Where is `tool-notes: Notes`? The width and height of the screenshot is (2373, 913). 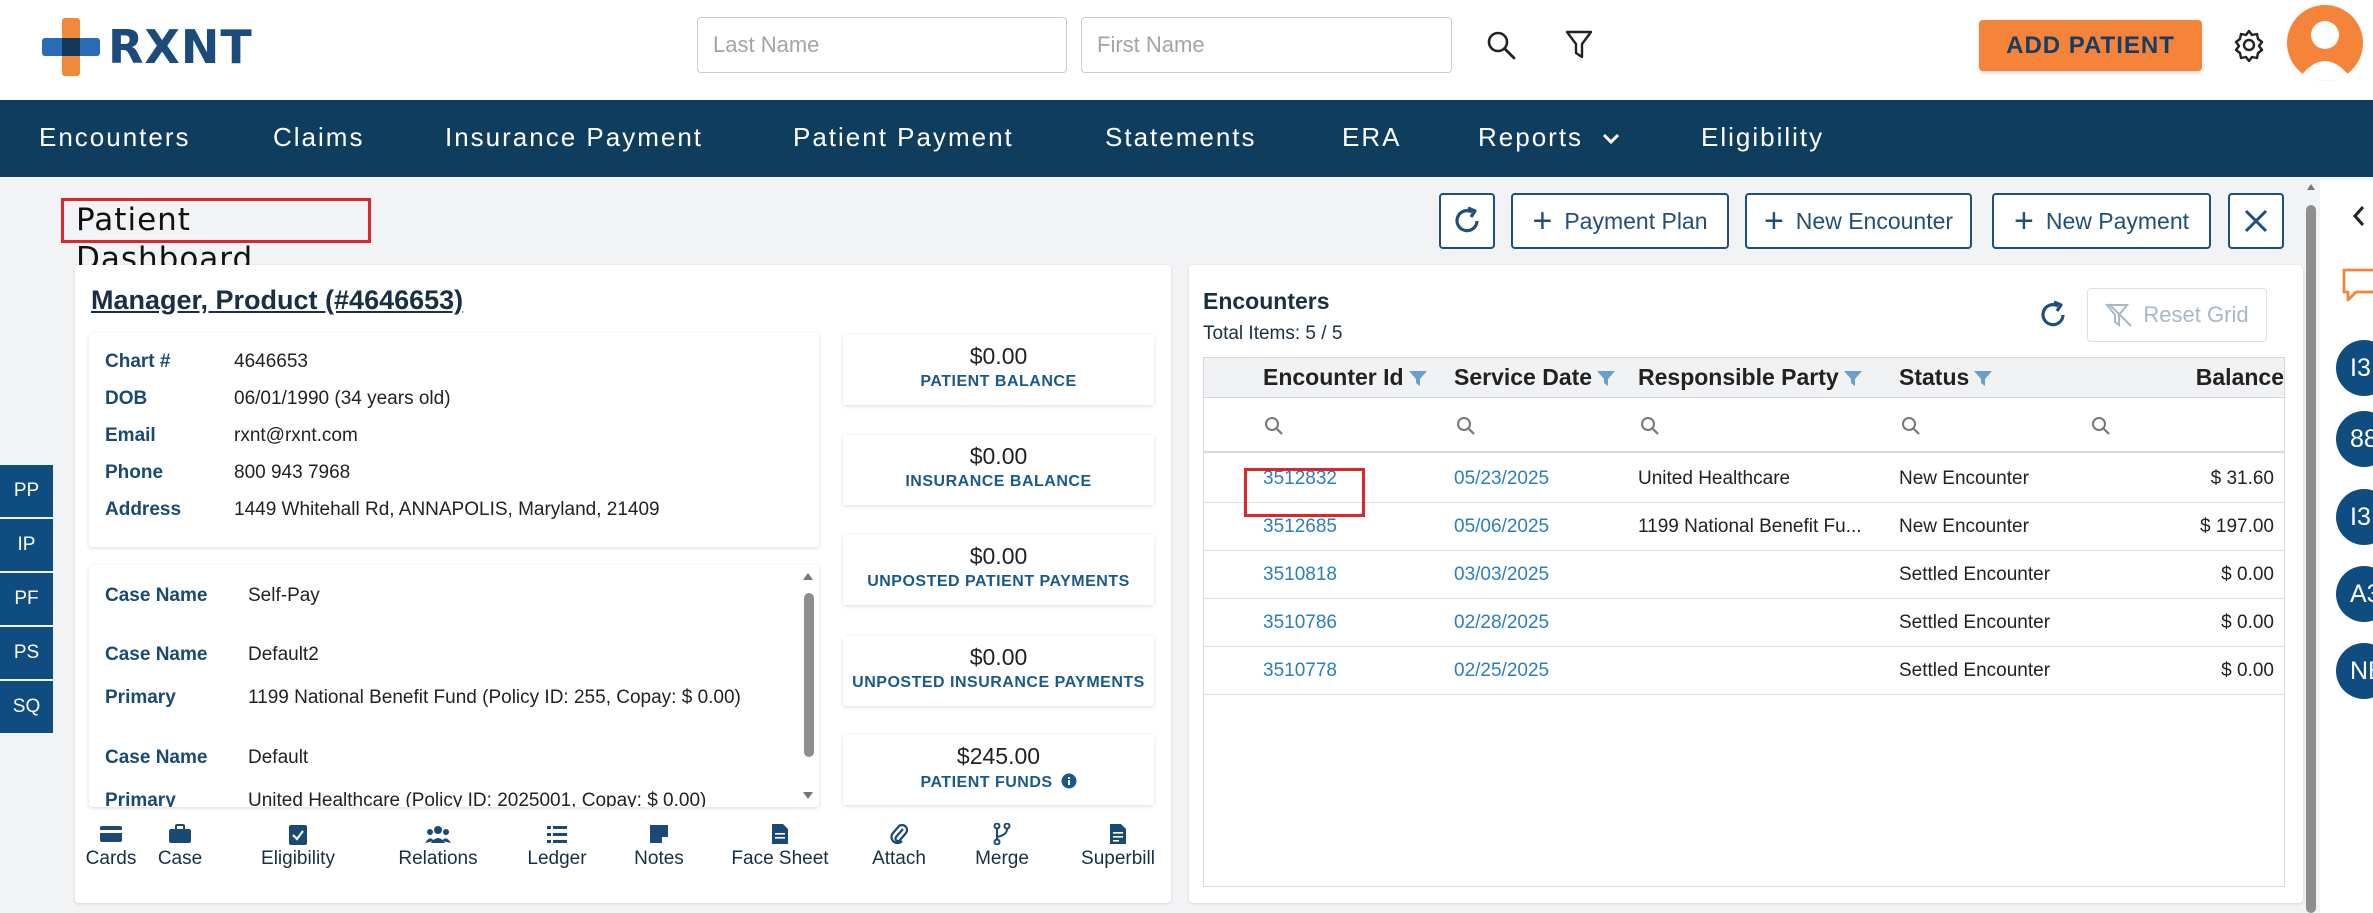 tool-notes: Notes is located at coordinates (659, 845).